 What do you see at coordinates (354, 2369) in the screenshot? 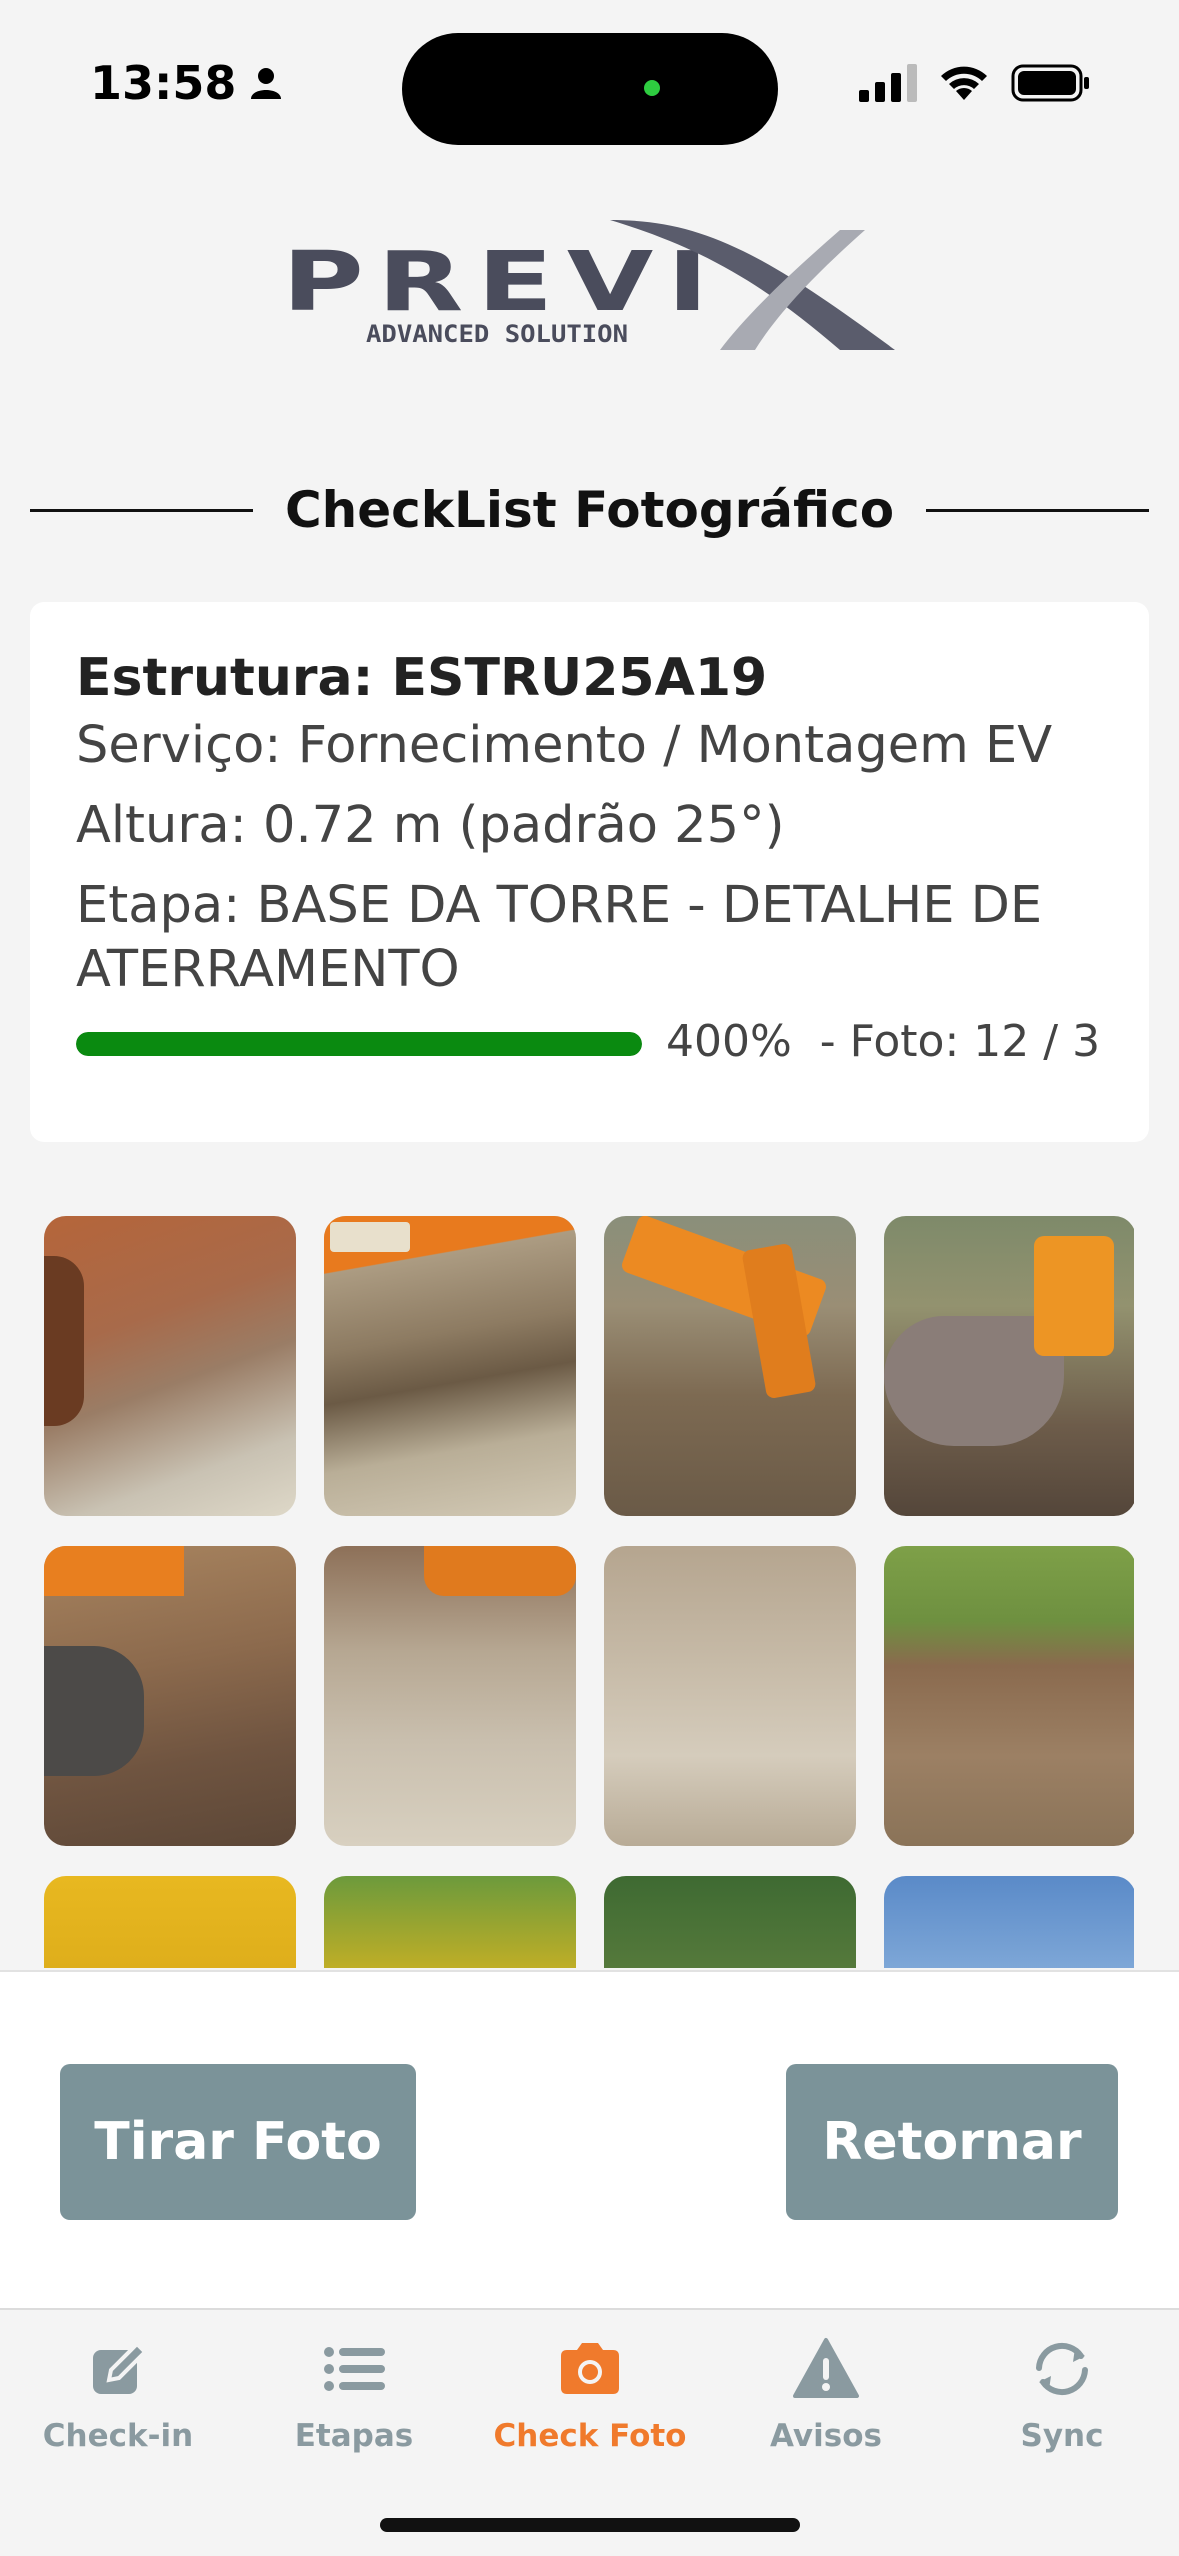
I see `list-icon` at bounding box center [354, 2369].